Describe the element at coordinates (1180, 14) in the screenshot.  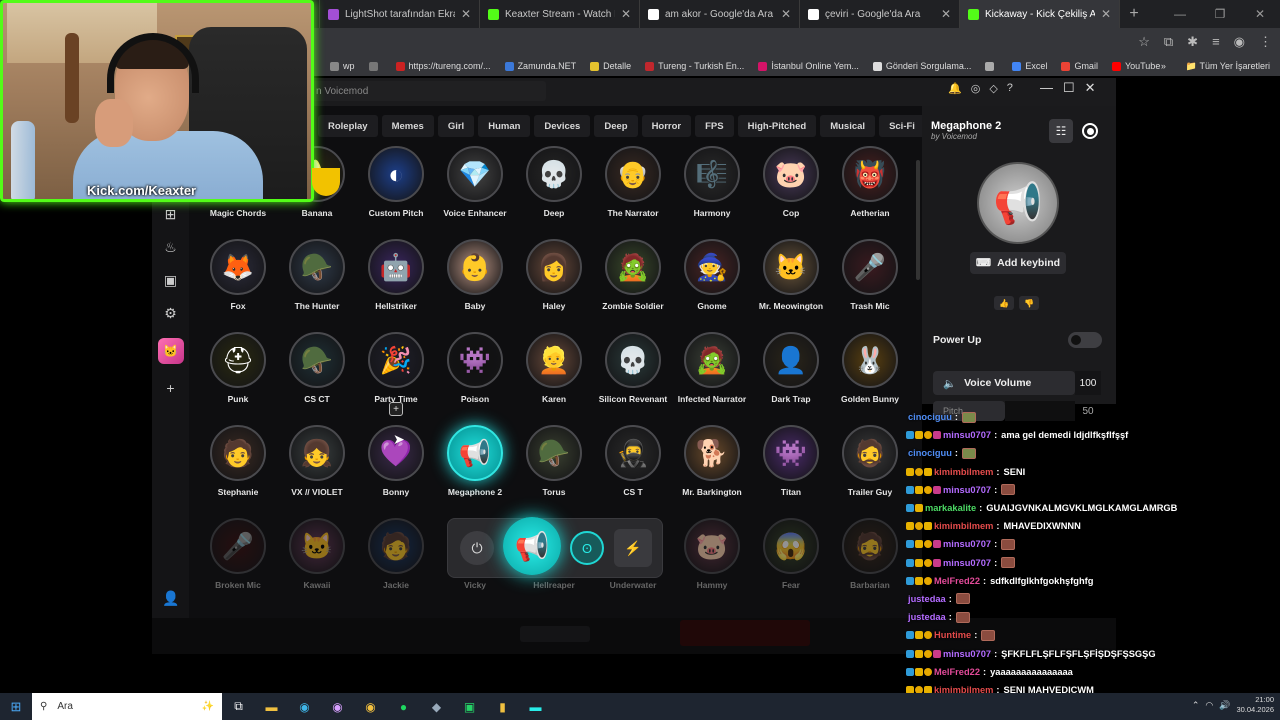
I see `minimize-icon: —` at that location.